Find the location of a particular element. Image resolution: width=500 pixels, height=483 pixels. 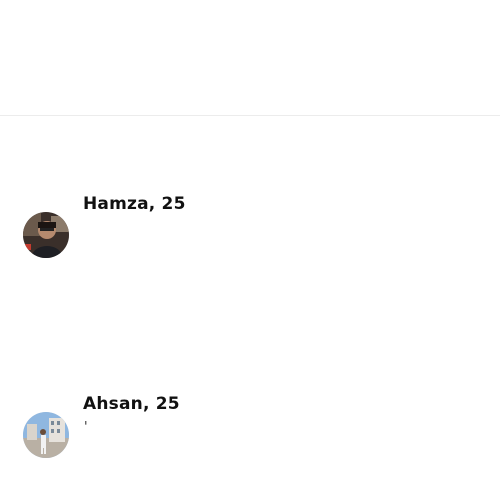

match-name: Hamza, 25 is located at coordinates (134, 204).